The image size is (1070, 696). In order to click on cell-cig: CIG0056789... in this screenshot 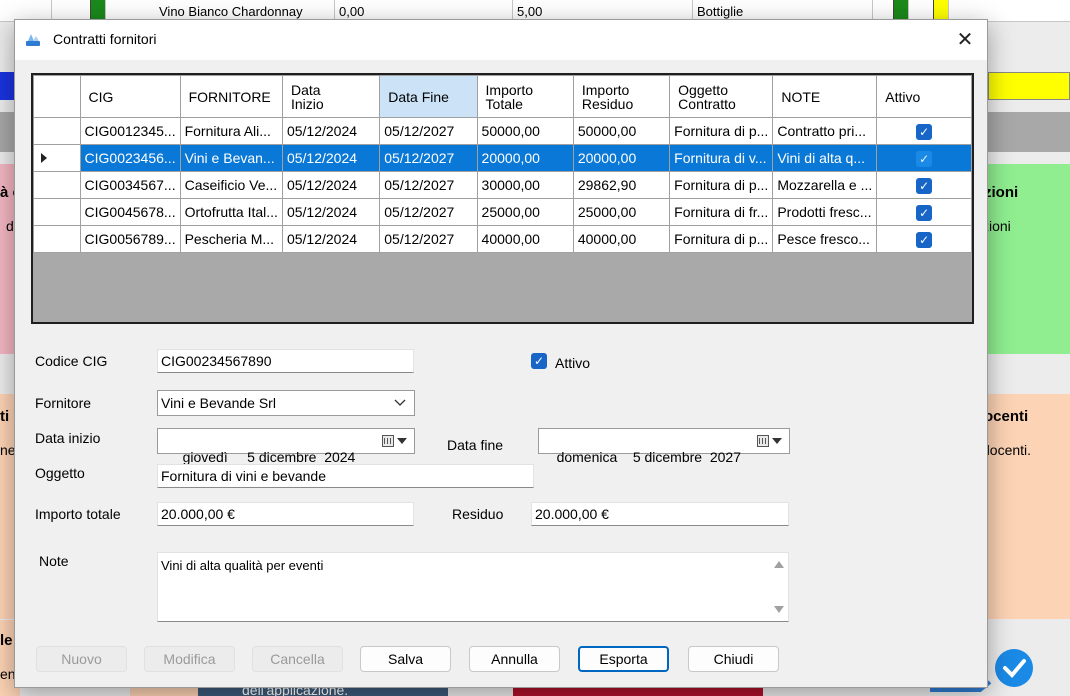, I will do `click(130, 239)`.